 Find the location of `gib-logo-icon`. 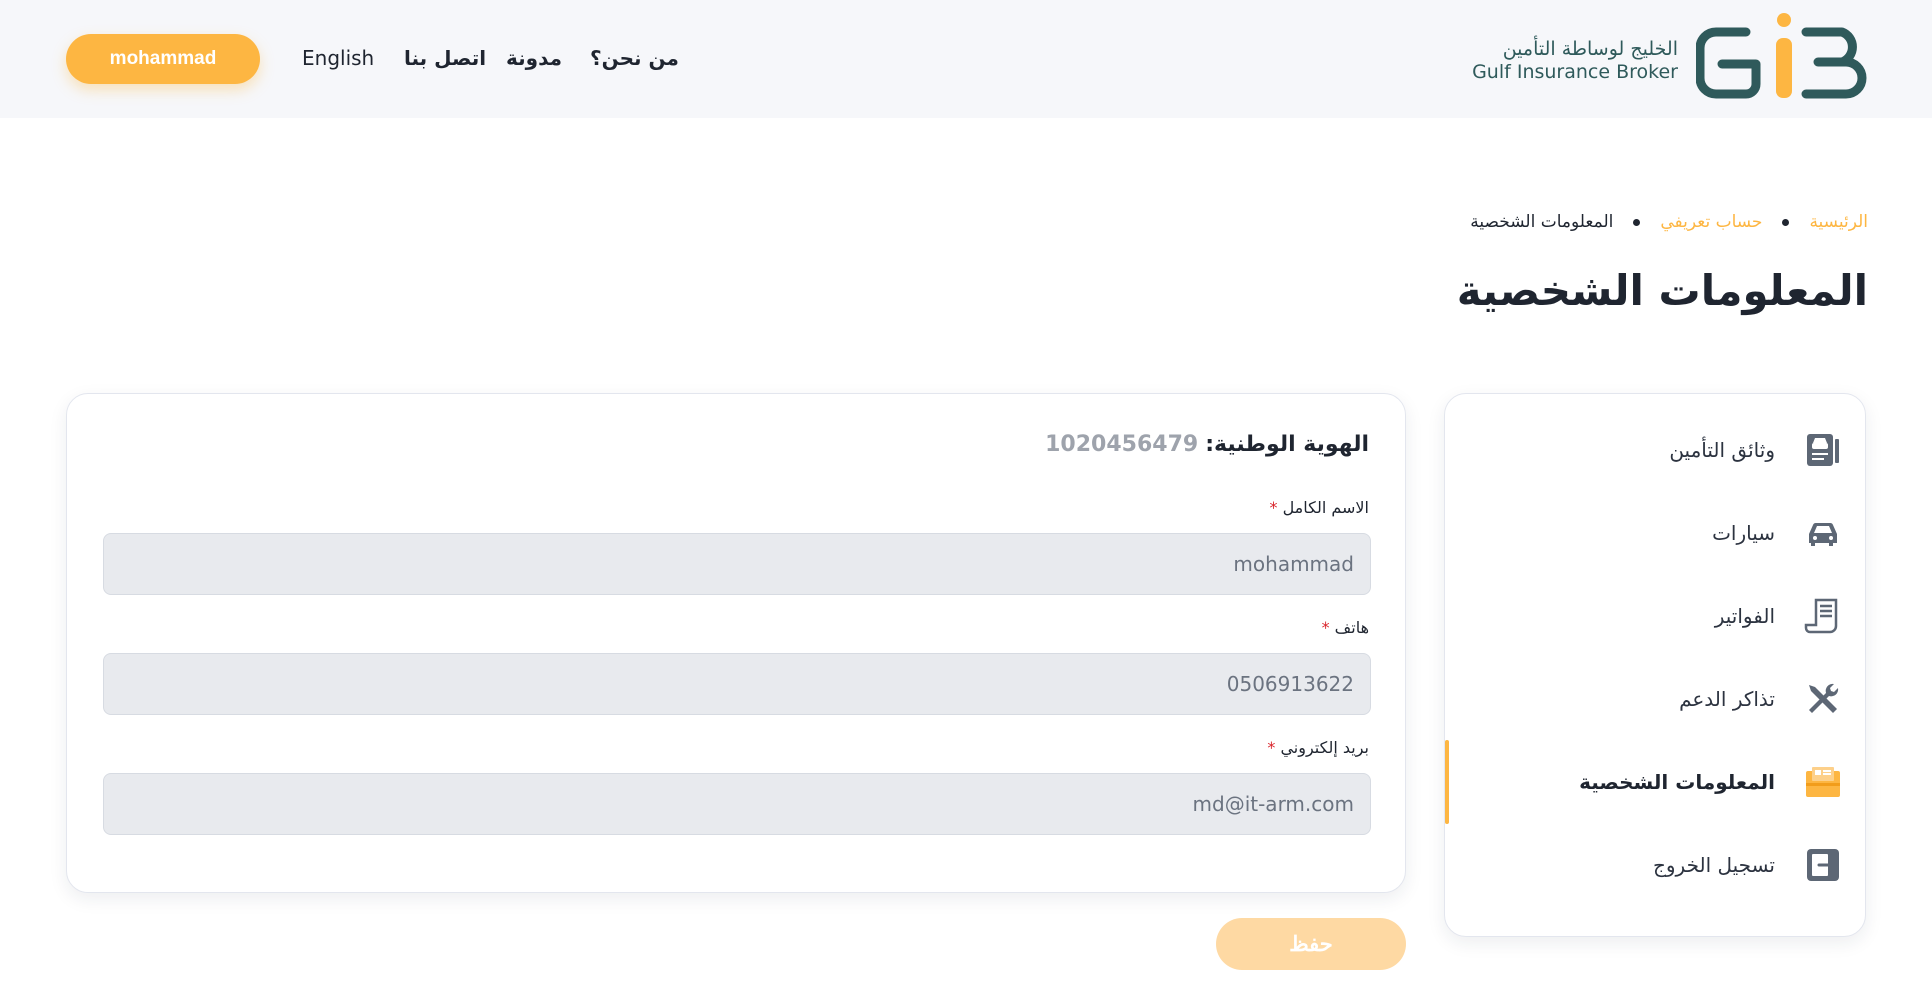

gib-logo-icon is located at coordinates (1781, 56).